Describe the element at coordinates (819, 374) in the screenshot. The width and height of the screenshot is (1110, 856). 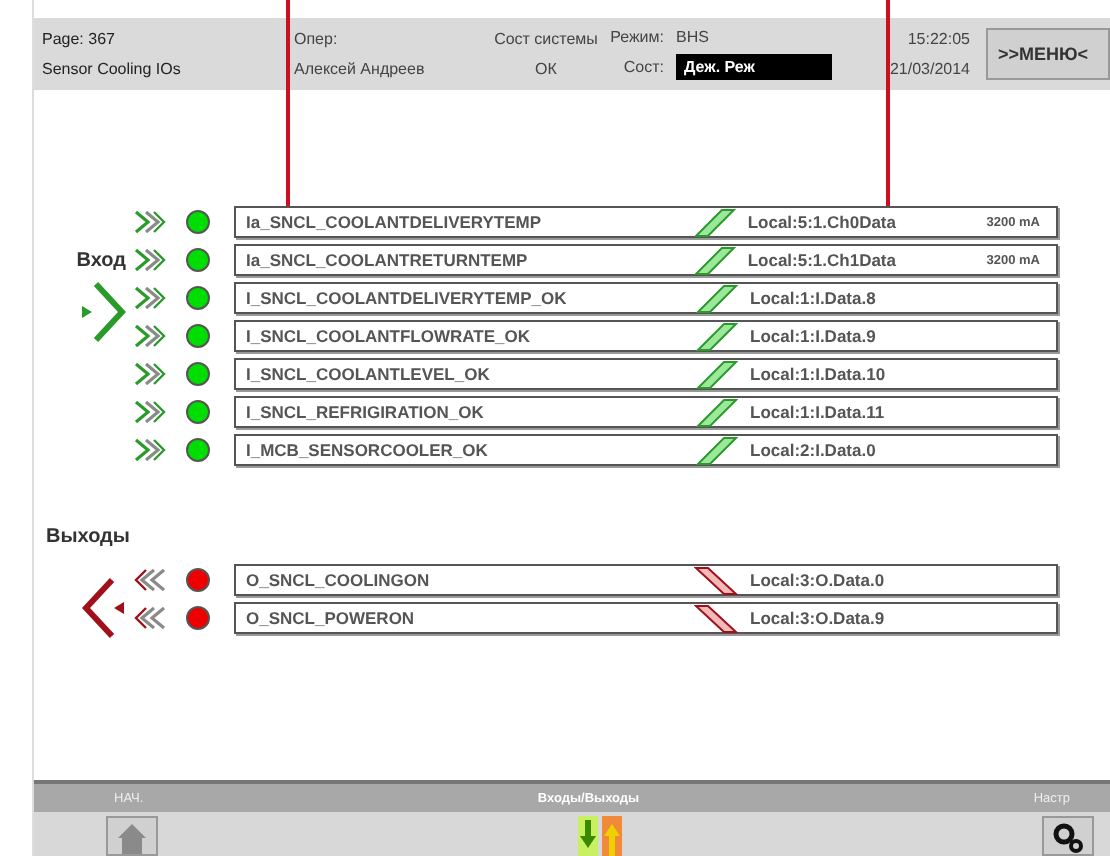
I see `io-address: Local:1:I.Data.10` at that location.